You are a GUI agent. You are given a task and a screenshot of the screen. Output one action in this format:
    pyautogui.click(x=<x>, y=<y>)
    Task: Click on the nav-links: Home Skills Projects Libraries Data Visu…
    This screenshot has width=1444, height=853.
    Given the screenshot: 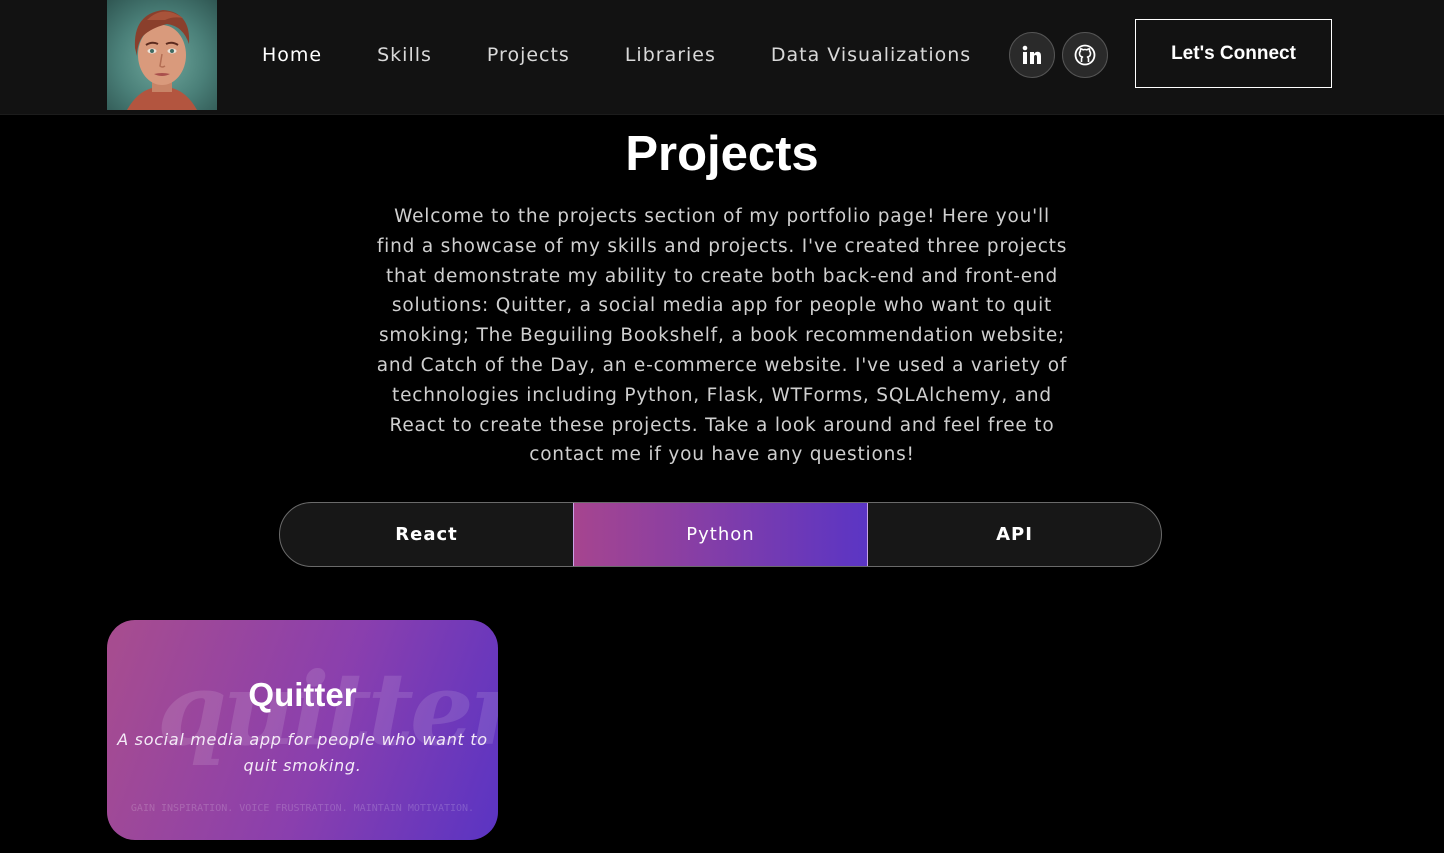 What is the action you would take?
    pyautogui.click(x=644, y=55)
    